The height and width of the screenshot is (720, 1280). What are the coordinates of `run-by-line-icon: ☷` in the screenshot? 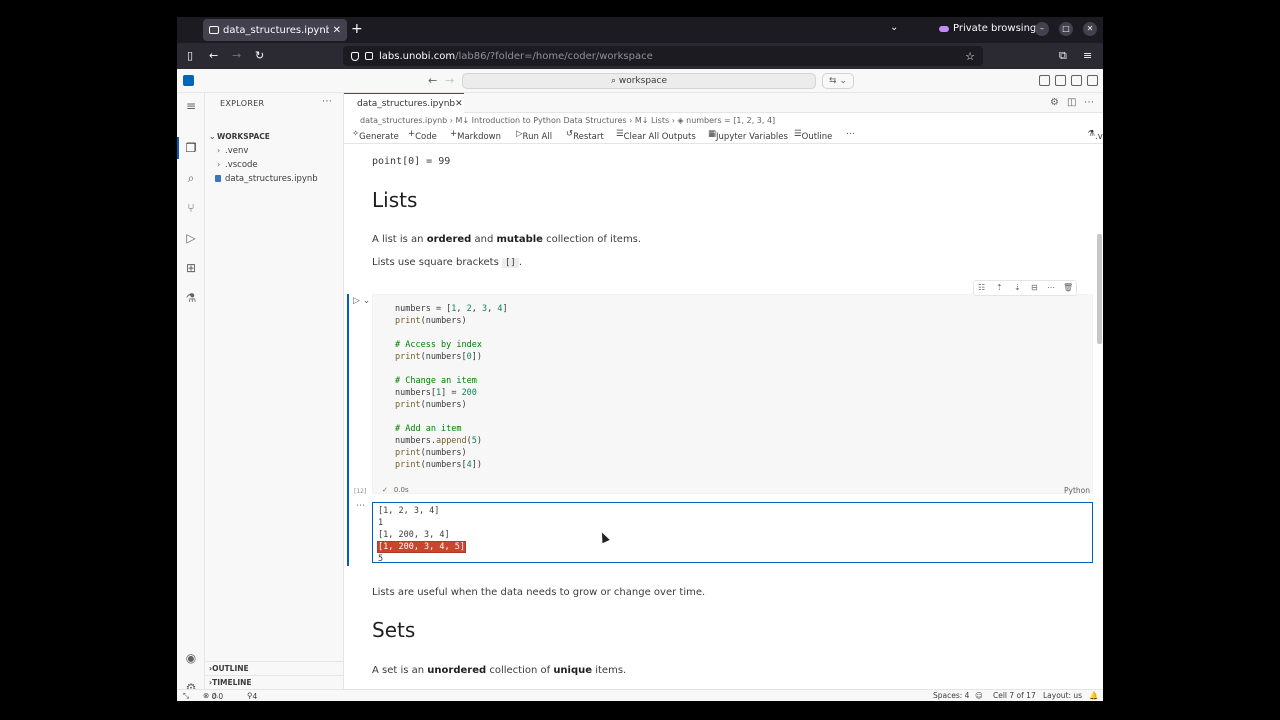 It's located at (981, 287).